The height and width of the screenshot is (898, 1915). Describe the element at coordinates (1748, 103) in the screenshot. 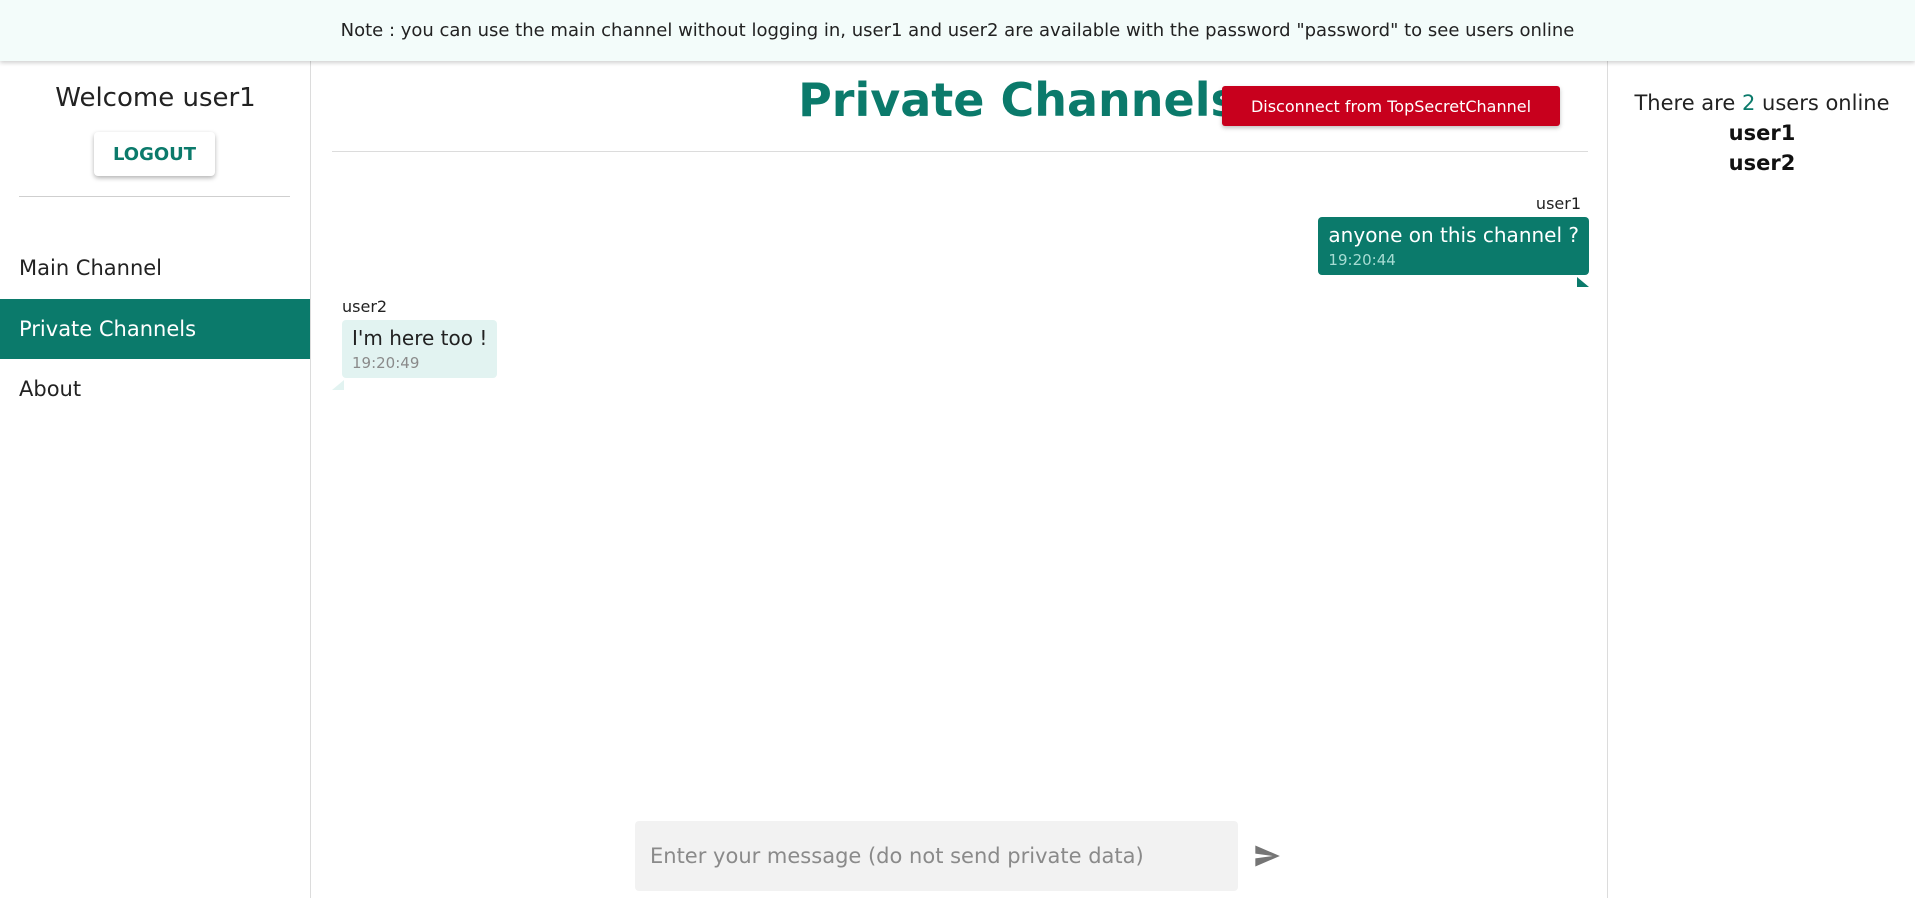

I see `online-count: 2` at that location.